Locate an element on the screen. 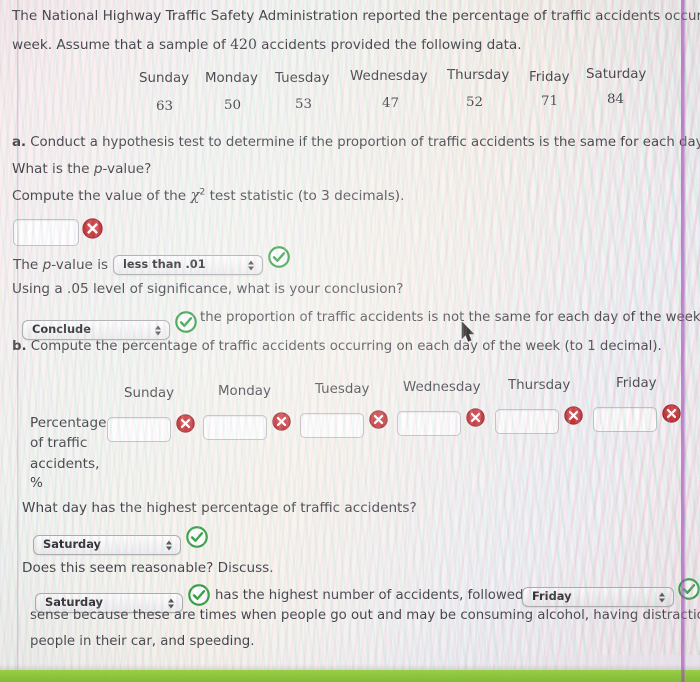 The height and width of the screenshot is (682, 700). screen-right-edge-artifact is located at coordinates (683, 341).